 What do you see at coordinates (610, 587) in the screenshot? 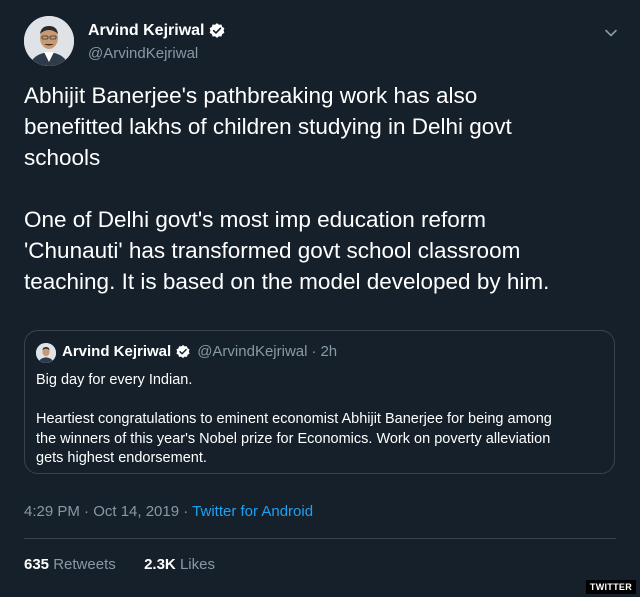
I see `twitter-watermark: TWITTER` at bounding box center [610, 587].